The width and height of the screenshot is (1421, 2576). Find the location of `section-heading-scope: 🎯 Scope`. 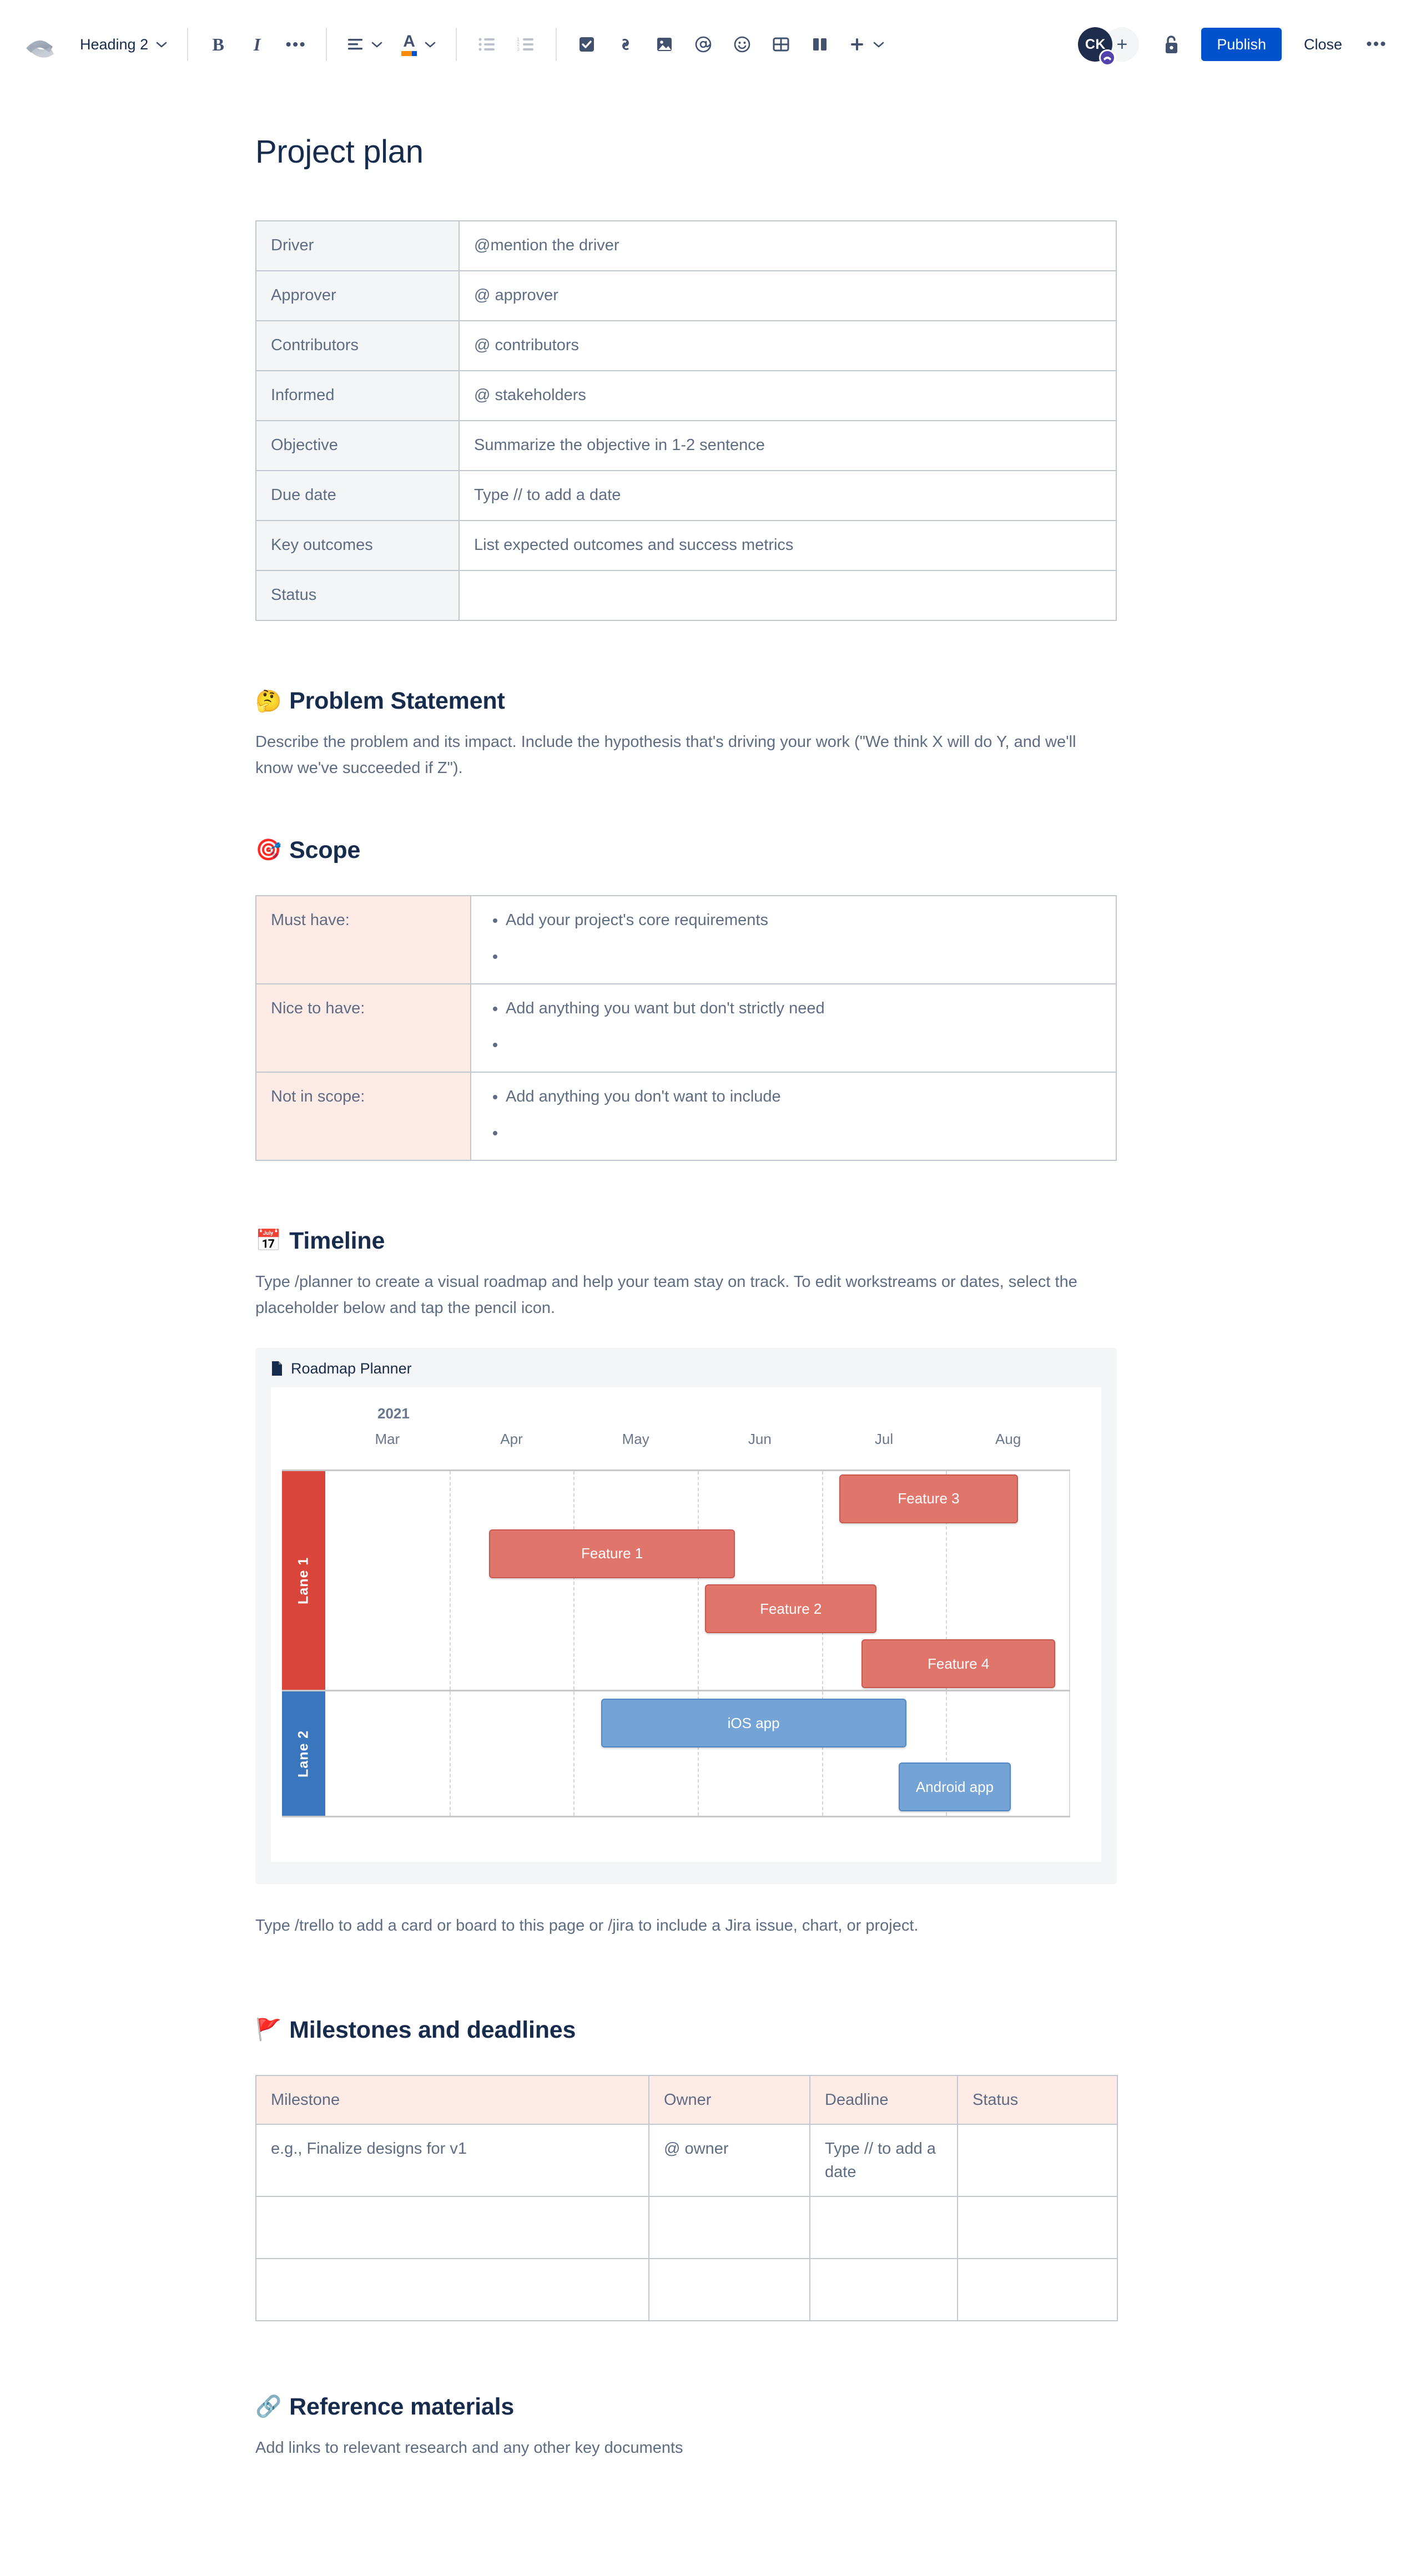

section-heading-scope: 🎯 Scope is located at coordinates (688, 850).